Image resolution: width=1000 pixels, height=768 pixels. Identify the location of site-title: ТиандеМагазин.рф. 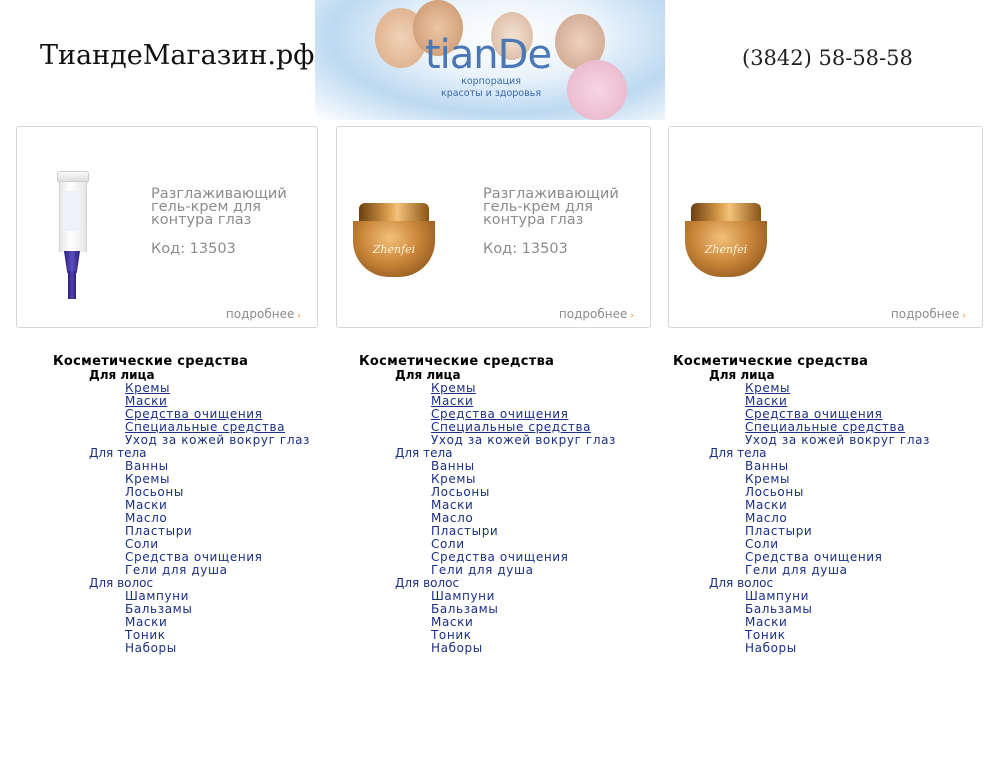
(177, 55).